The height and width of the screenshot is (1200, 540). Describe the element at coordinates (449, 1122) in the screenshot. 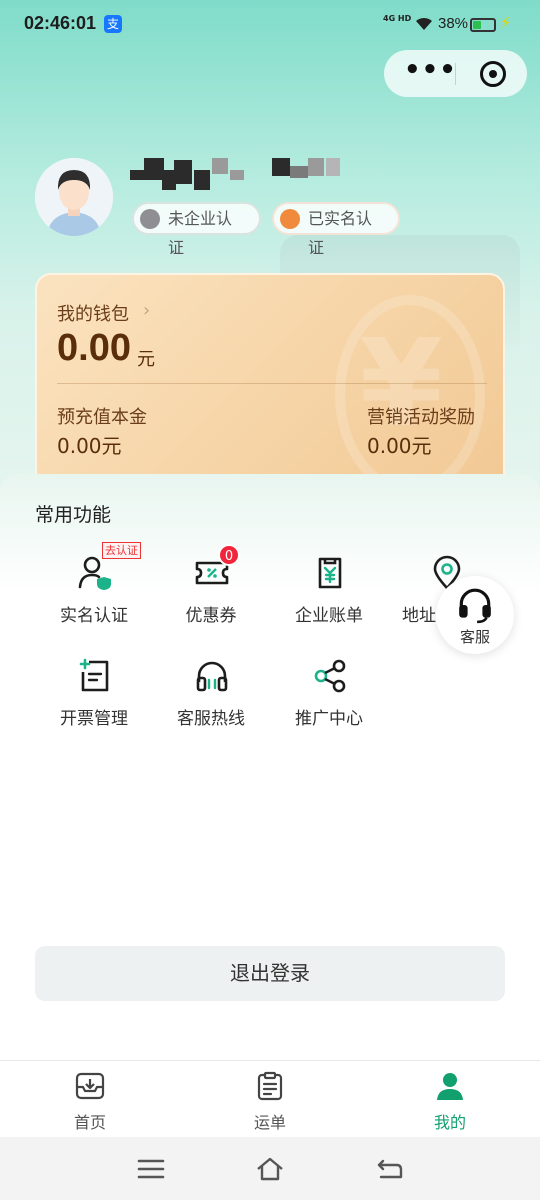

I see `tab-label: 我的` at that location.